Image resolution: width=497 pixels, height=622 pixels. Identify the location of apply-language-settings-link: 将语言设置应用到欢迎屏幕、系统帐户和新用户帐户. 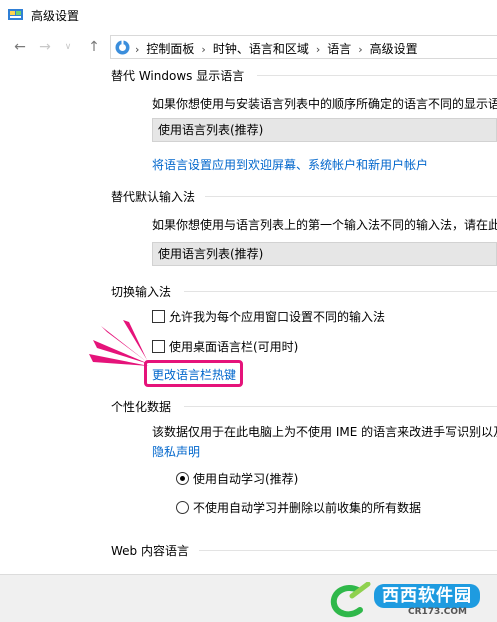
(290, 164).